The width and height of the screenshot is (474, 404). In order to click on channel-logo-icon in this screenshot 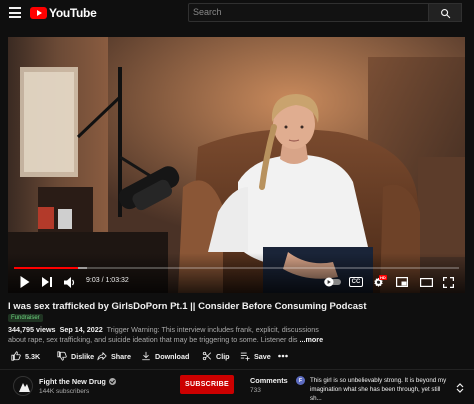, I will do `click(24, 387)`.